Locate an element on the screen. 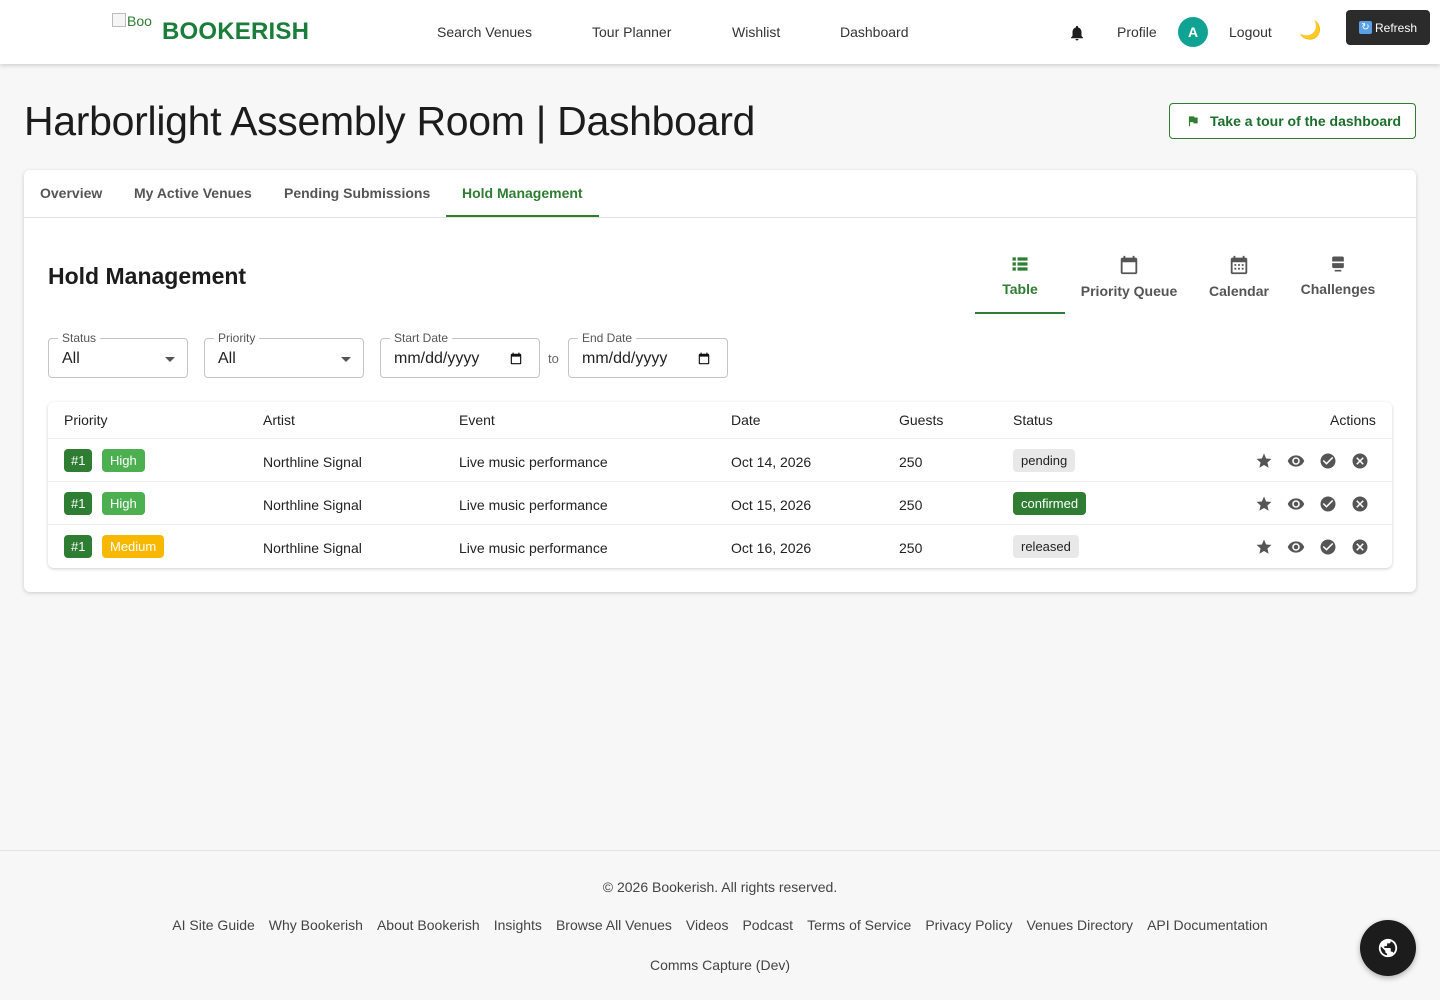 This screenshot has height=1000, width=1440. page-title: Harborlight Assembly Room | Dashboard is located at coordinates (390, 121).